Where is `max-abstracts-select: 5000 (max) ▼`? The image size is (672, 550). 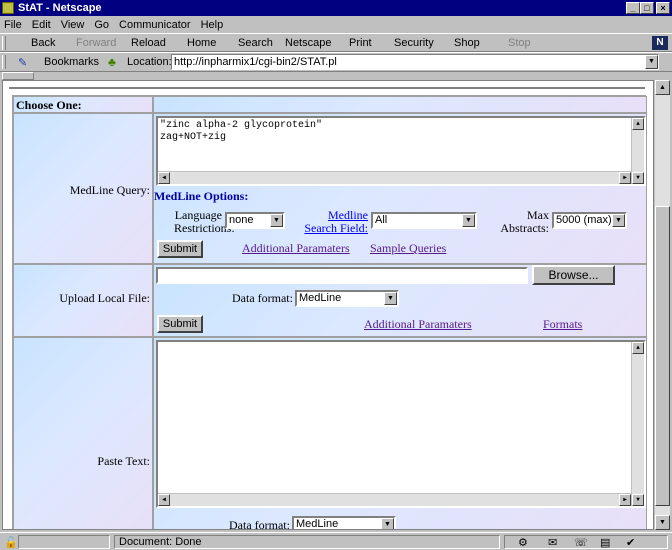 max-abstracts-select: 5000 (max) ▼ is located at coordinates (589, 220).